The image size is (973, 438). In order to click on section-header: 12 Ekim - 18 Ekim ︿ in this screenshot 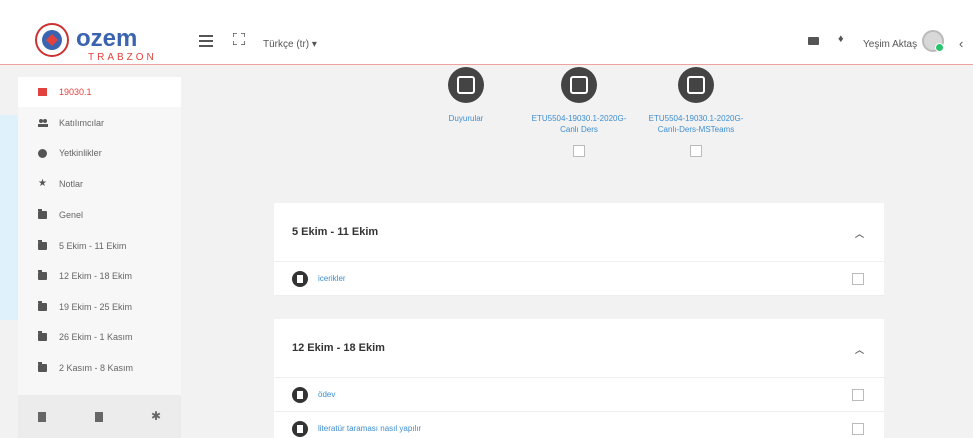, I will do `click(579, 348)`.